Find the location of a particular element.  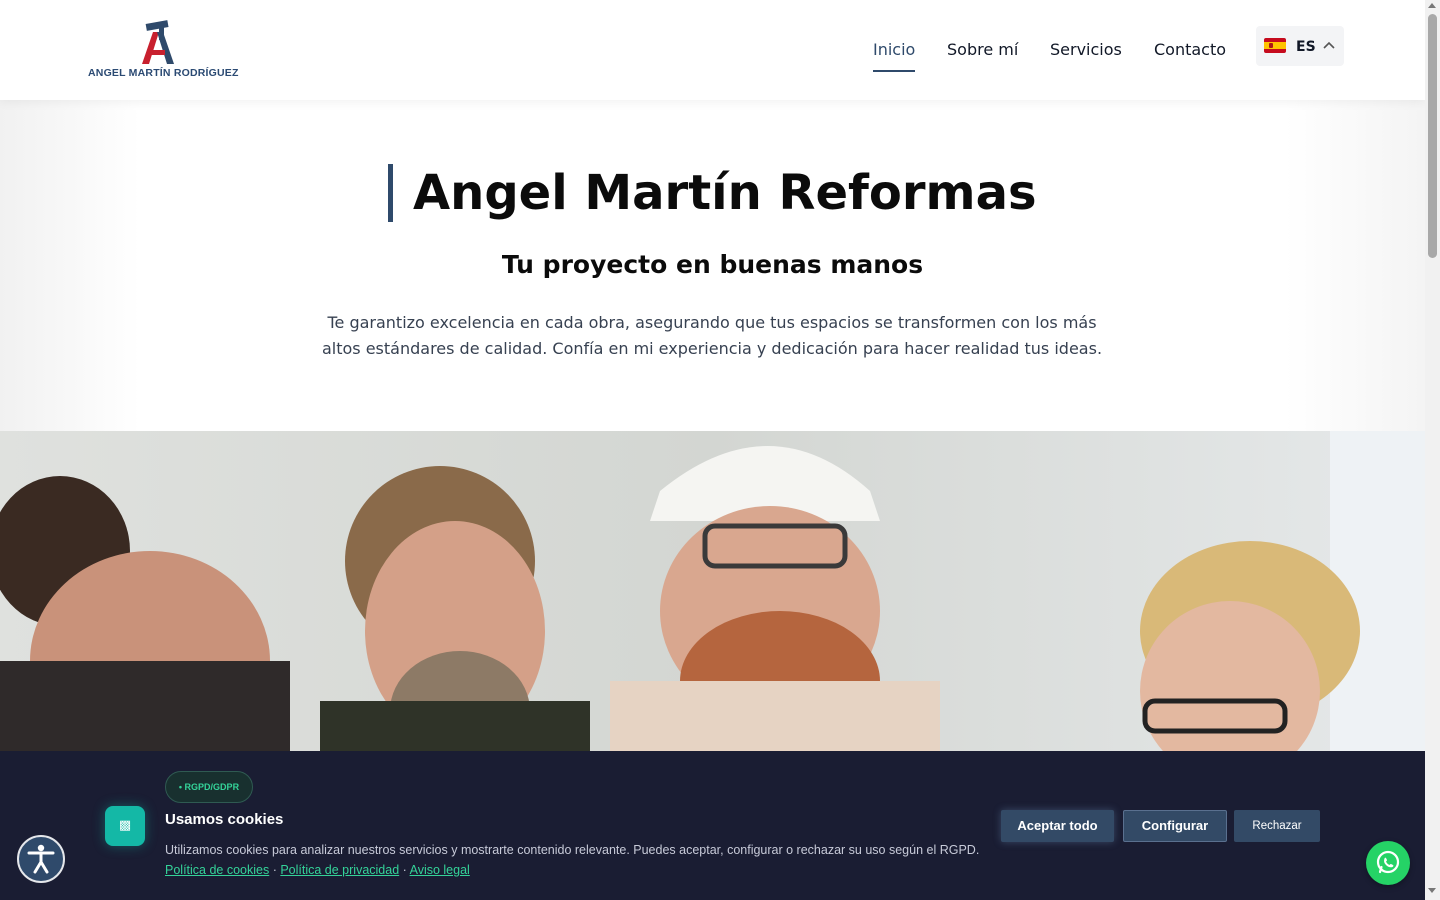

configure-button: Configurar is located at coordinates (1175, 826).